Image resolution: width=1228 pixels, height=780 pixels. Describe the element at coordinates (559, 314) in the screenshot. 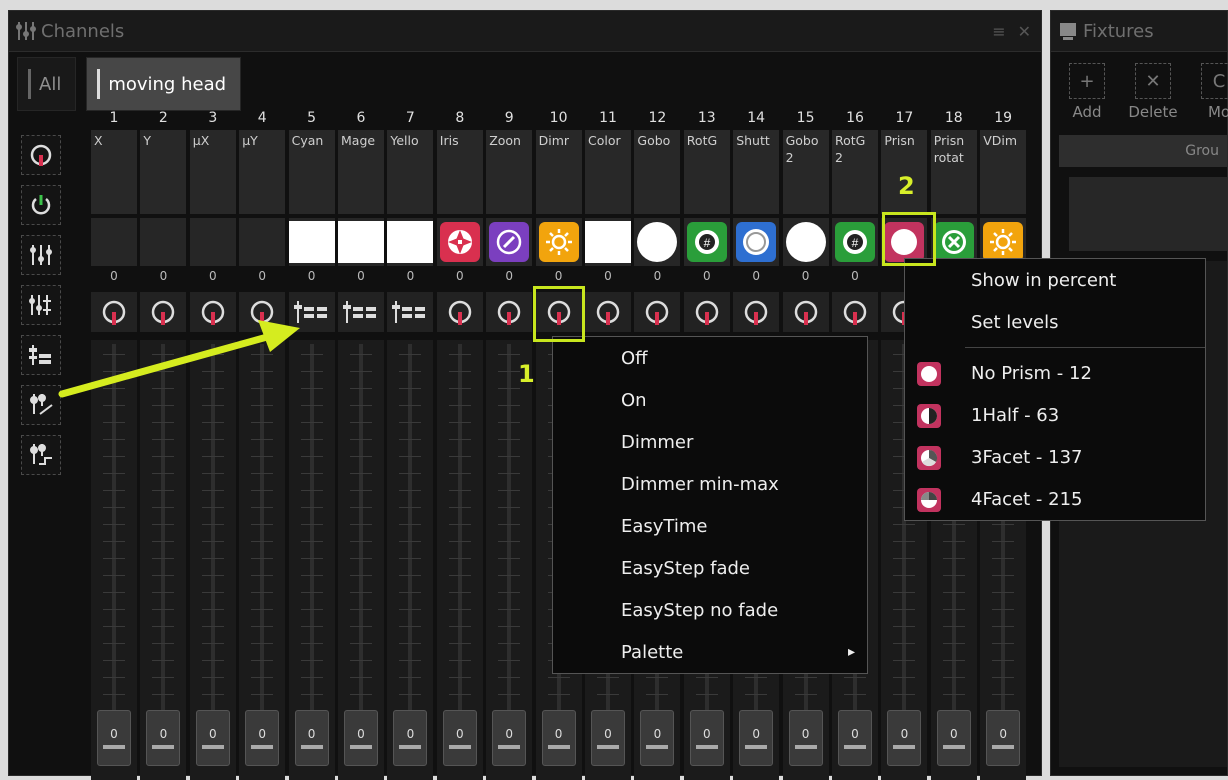

I see `highlight-dimmer-button` at that location.